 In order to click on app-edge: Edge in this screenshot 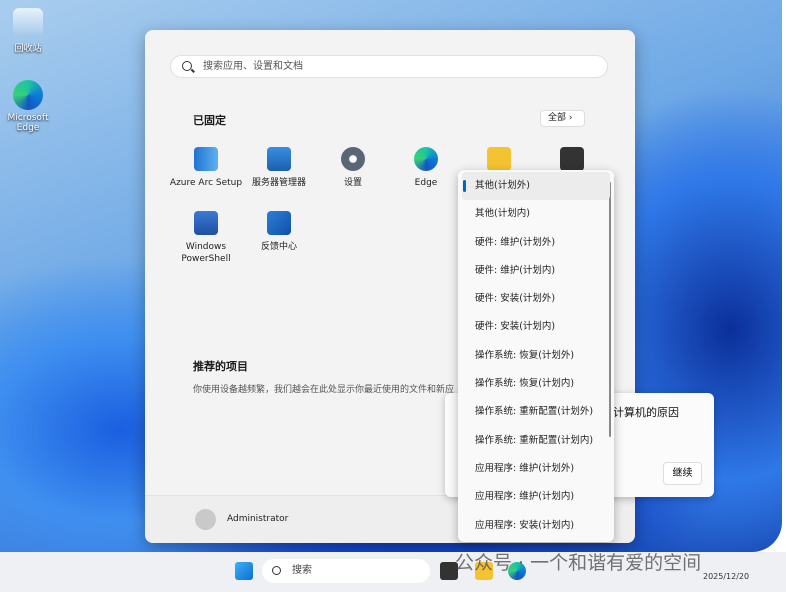, I will do `click(426, 168)`.